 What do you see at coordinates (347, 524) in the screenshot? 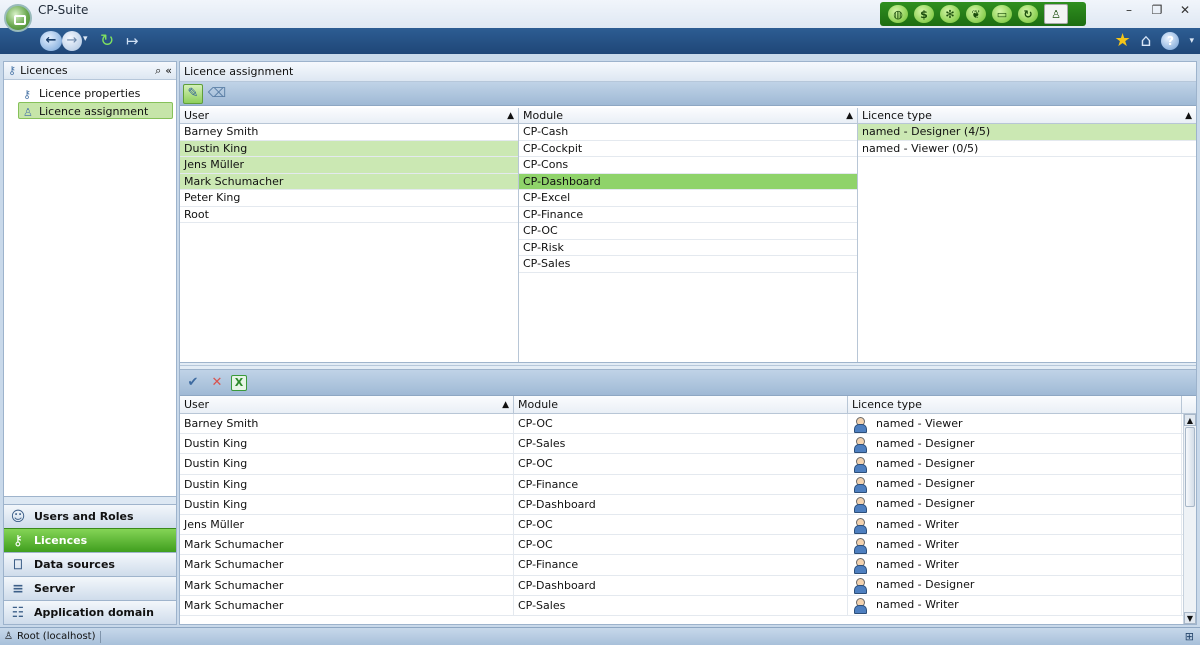
I see `cell-user: Jens Müller` at bounding box center [347, 524].